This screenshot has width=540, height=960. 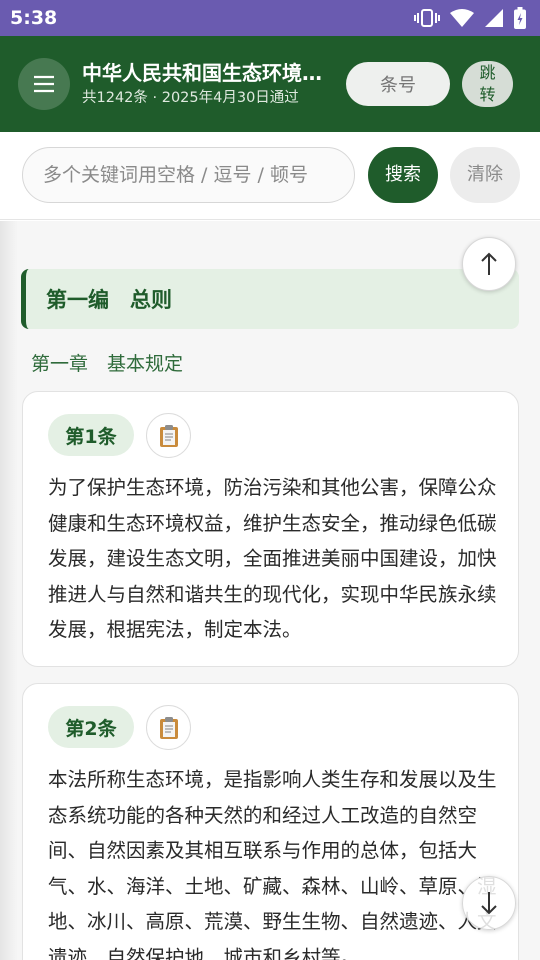 What do you see at coordinates (494, 18) in the screenshot?
I see `signal-icon` at bounding box center [494, 18].